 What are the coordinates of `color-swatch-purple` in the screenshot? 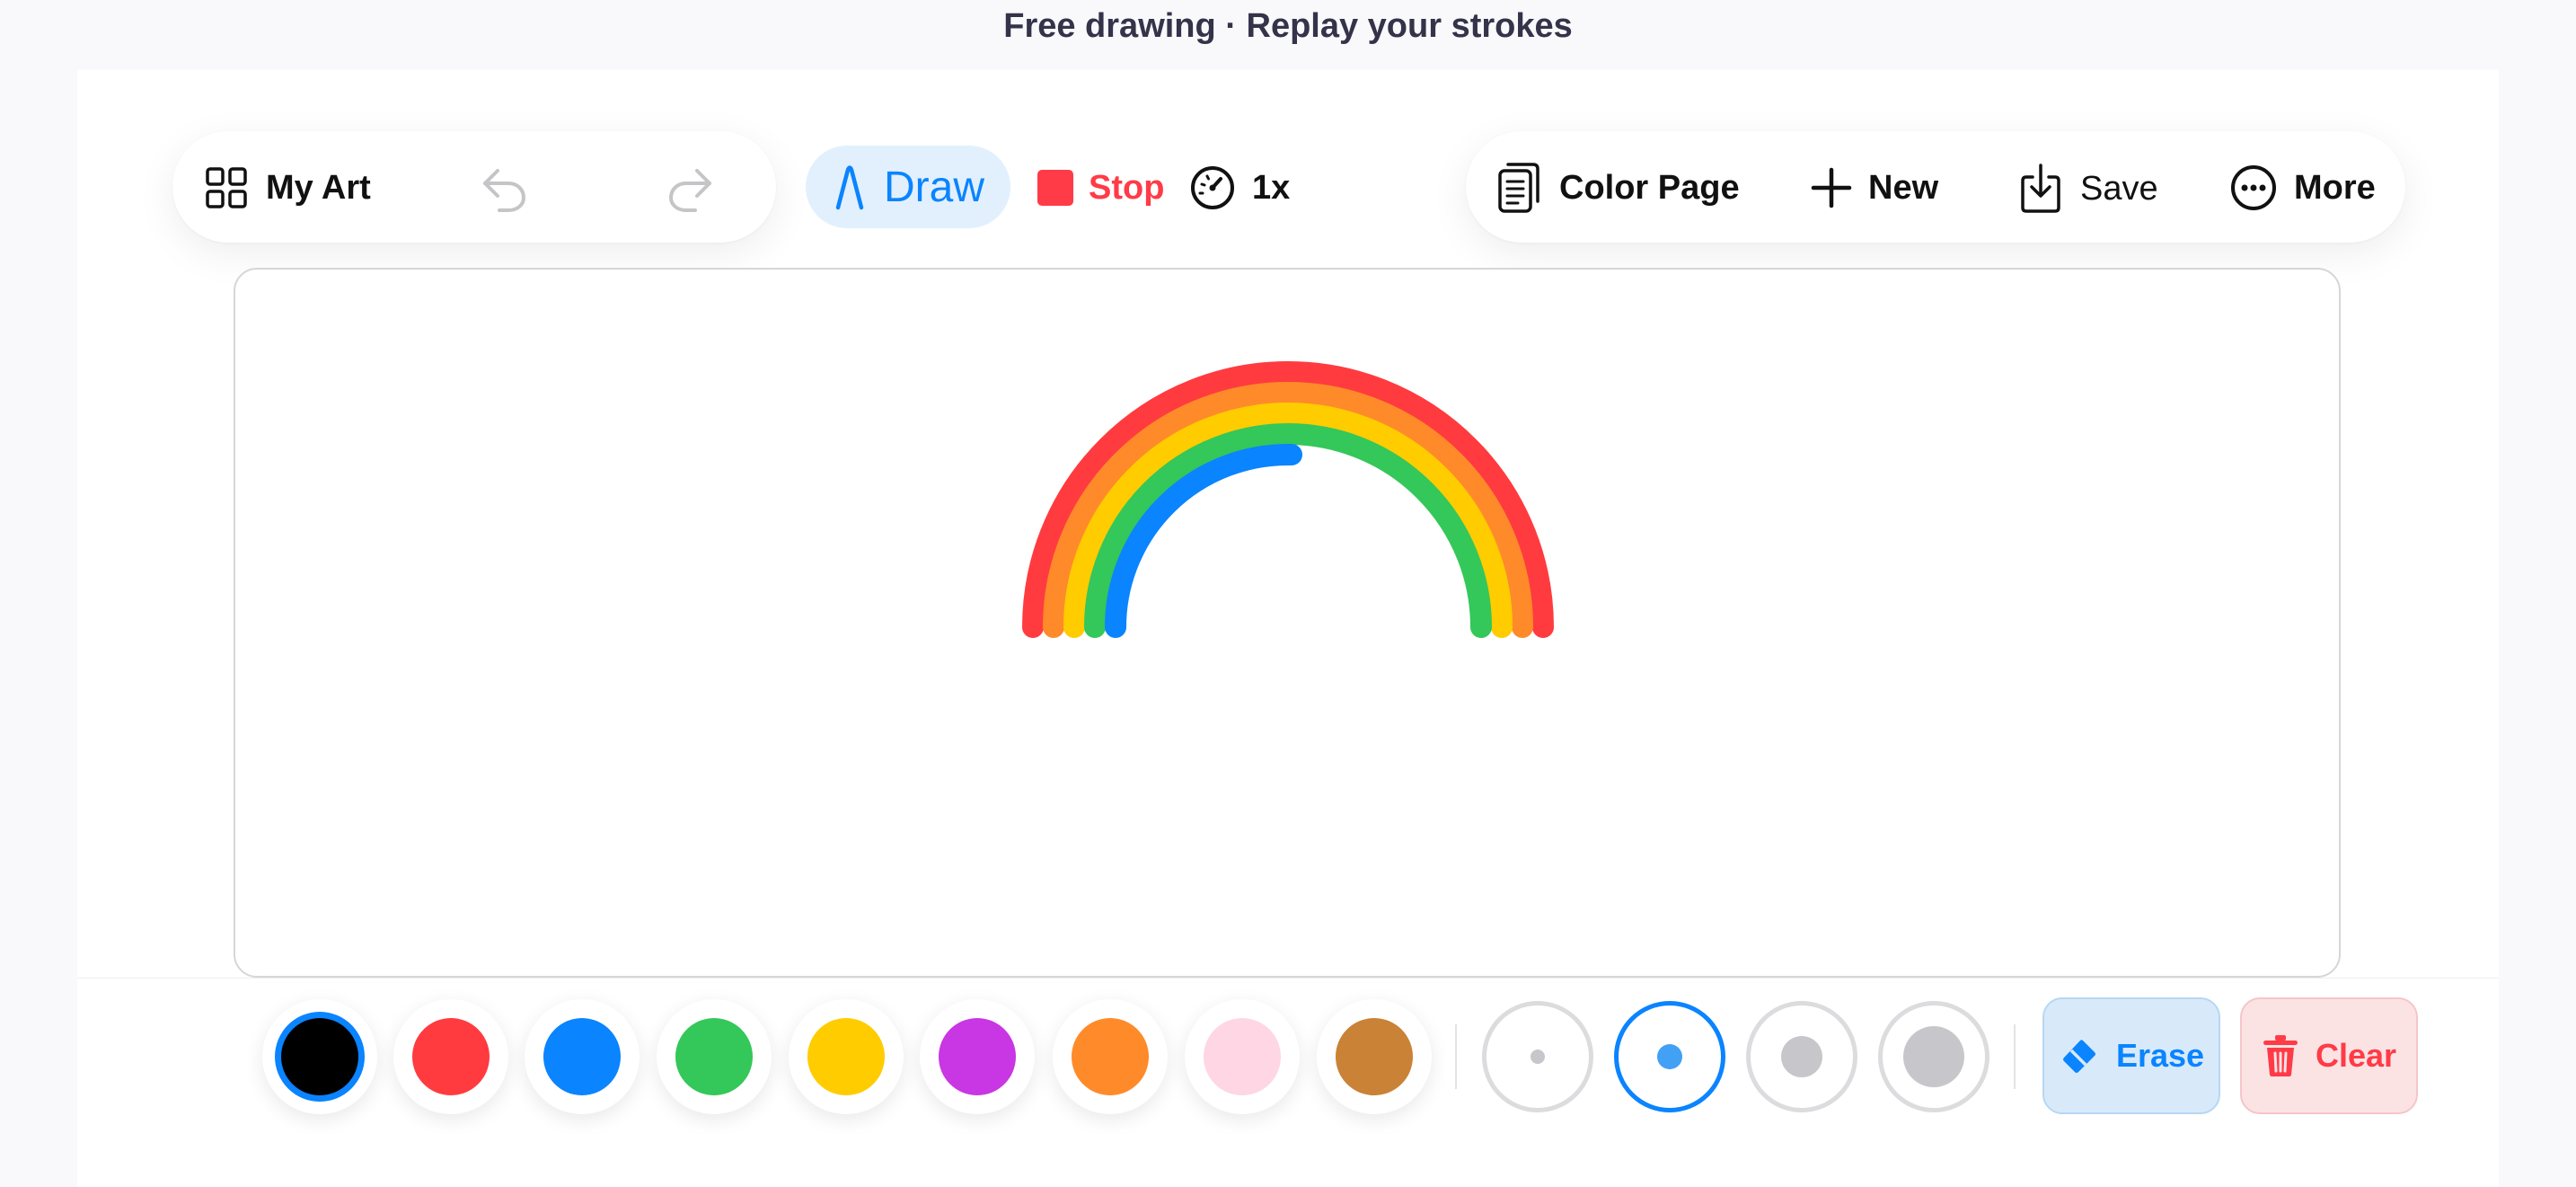 It's located at (977, 1056).